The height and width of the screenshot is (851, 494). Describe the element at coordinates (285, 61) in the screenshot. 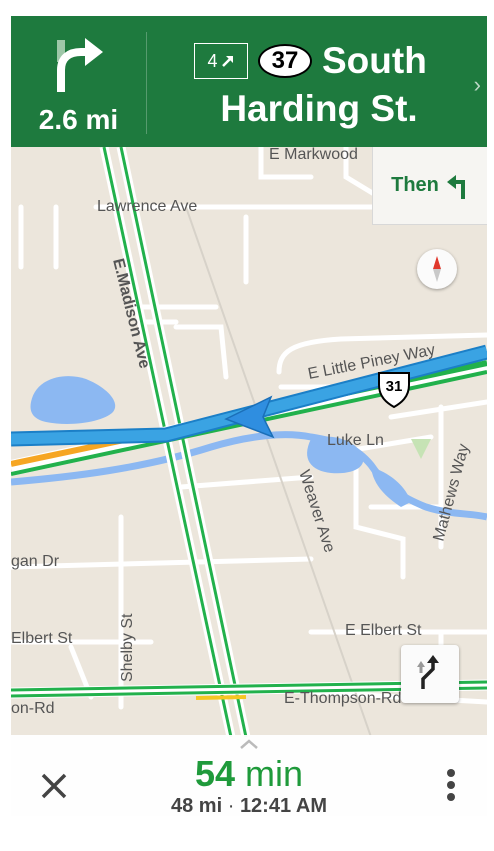

I see `route-shield: 37` at that location.